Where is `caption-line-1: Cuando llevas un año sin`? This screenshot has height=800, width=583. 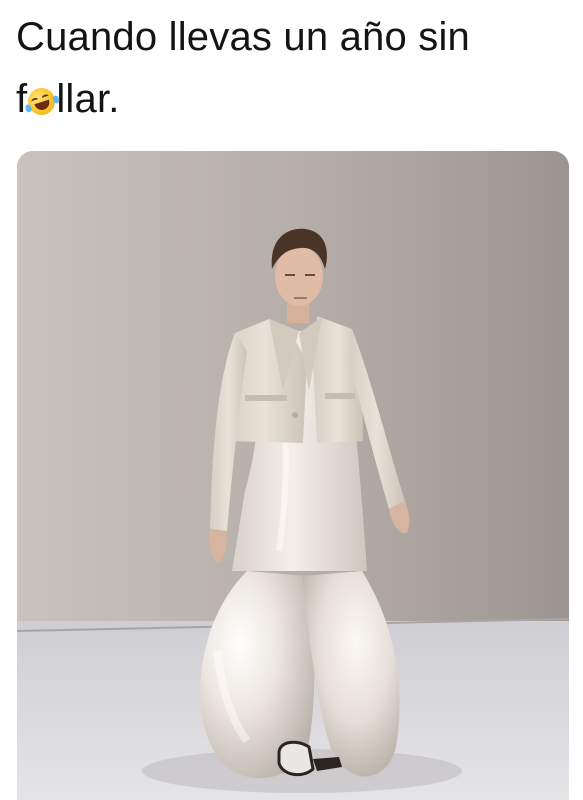 caption-line-1: Cuando llevas un año sin is located at coordinates (243, 37).